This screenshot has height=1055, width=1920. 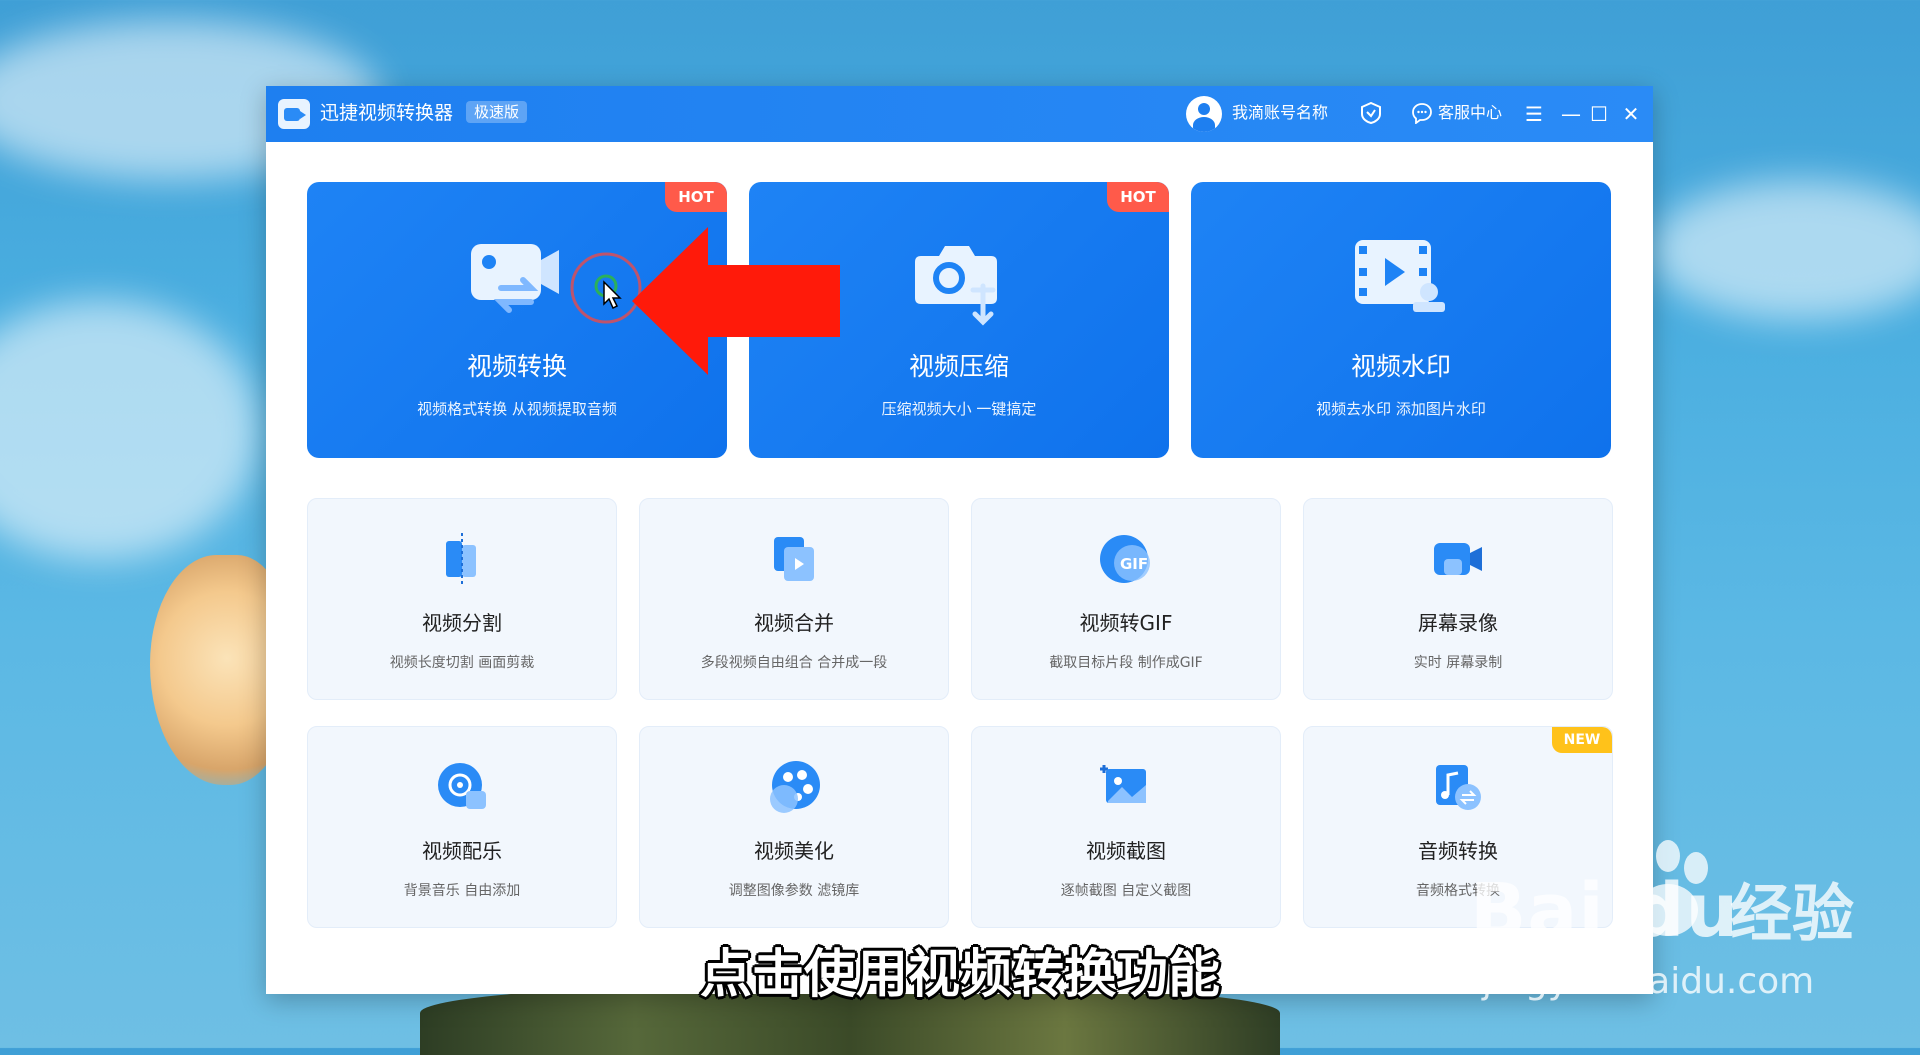 I want to click on feature-desc: 视频去水印 添加图片水印, so click(x=1401, y=409).